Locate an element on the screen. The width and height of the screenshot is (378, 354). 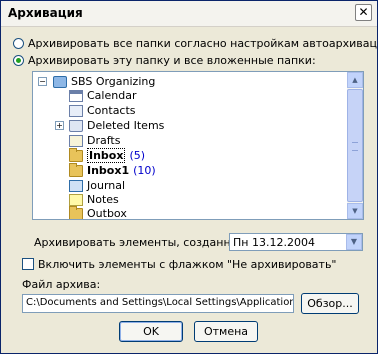
tree-item-deleted-items: Deleted Items is located at coordinates (116, 125).